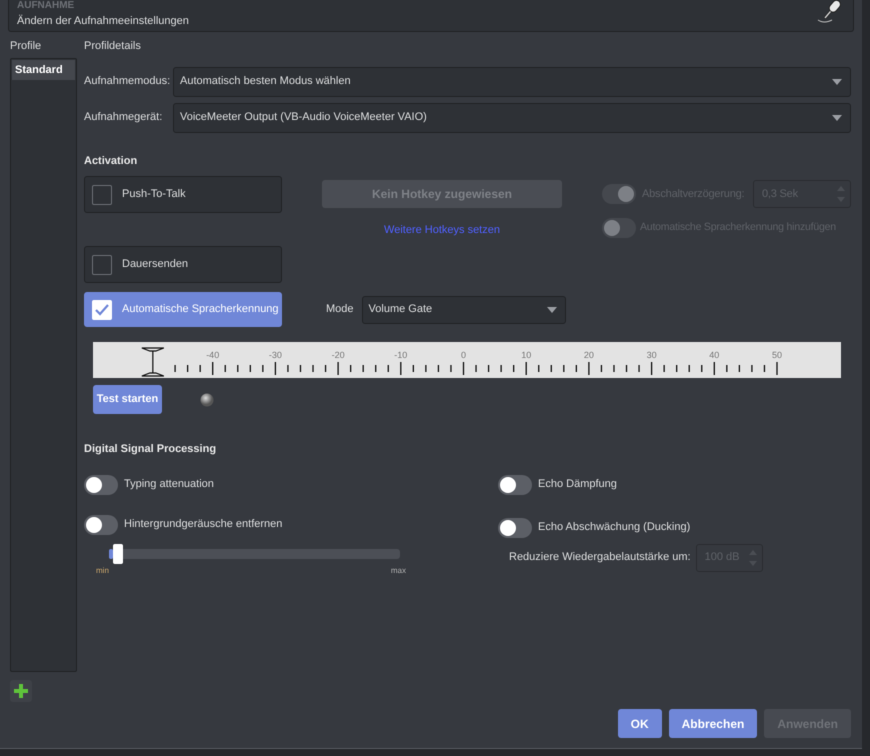 This screenshot has width=870, height=756. I want to click on section-title: AUFNAHME, so click(46, 5).